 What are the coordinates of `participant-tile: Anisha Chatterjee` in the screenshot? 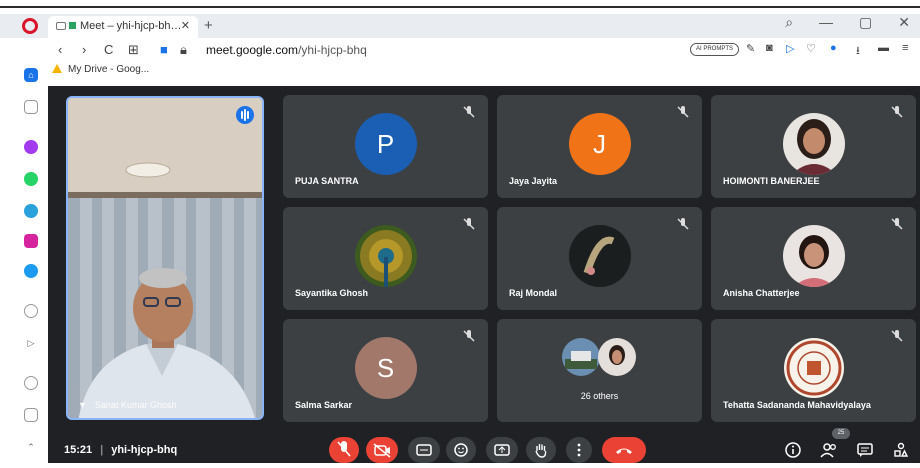 It's located at (813, 258).